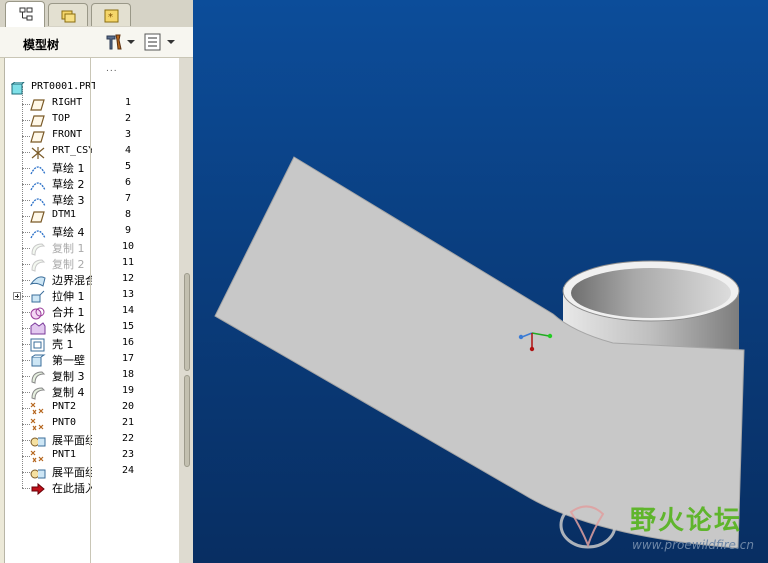  What do you see at coordinates (64, 422) in the screenshot?
I see `tree-item-label: PNT0` at bounding box center [64, 422].